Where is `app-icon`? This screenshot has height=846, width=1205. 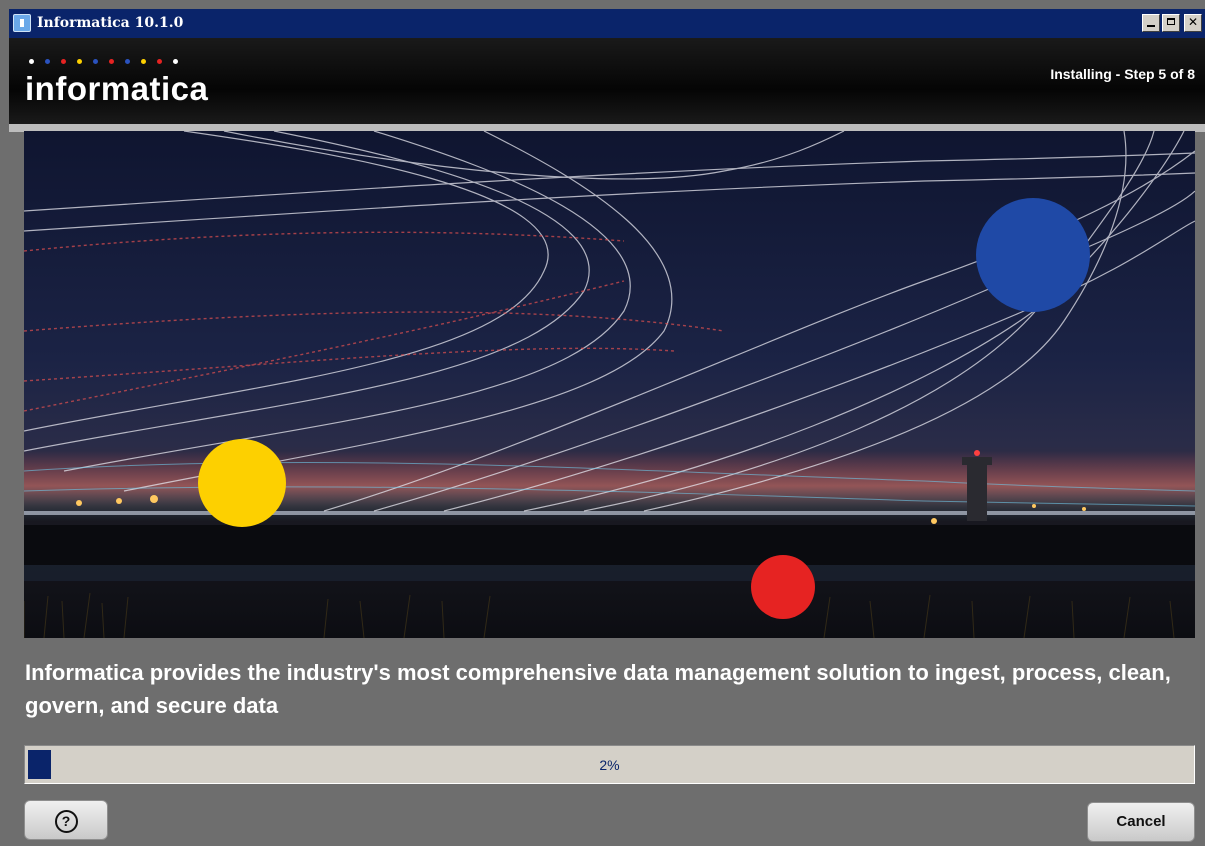 app-icon is located at coordinates (22, 23).